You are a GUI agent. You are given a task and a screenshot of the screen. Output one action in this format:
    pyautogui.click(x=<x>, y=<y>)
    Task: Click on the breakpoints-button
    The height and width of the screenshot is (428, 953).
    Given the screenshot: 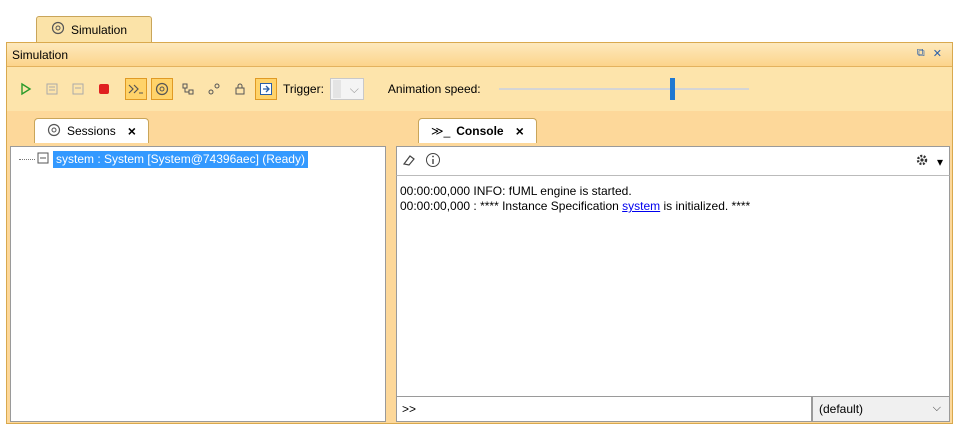 What is the action you would take?
    pyautogui.click(x=214, y=89)
    